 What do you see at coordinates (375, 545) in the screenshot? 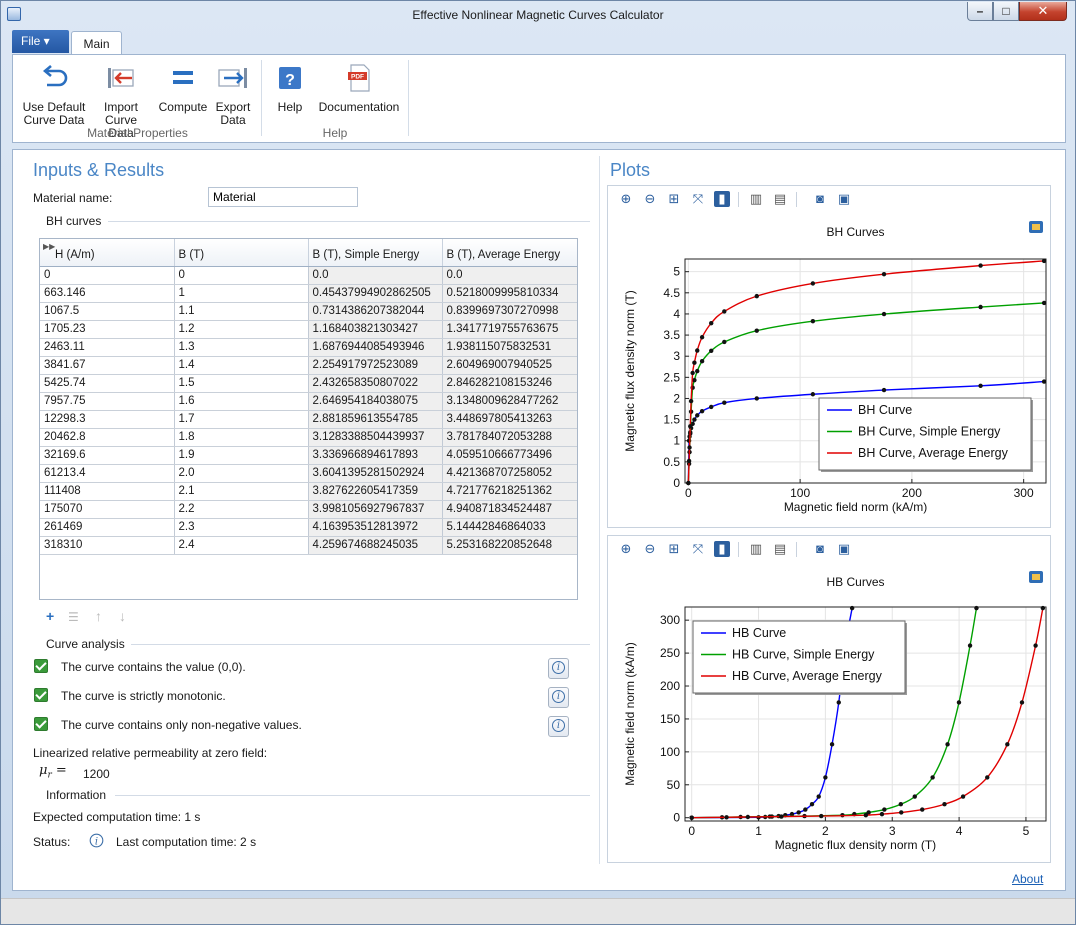
I see `table-cell: 4.259674688245035` at bounding box center [375, 545].